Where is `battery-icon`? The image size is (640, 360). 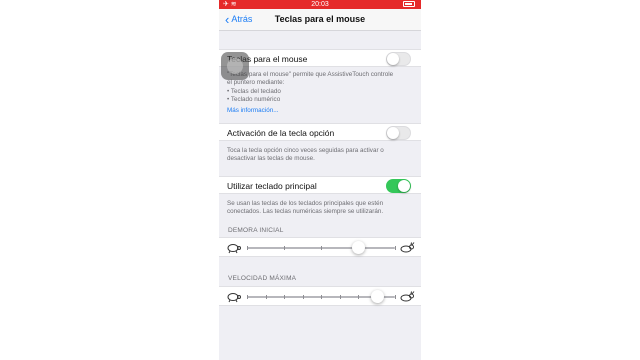 battery-icon is located at coordinates (409, 4).